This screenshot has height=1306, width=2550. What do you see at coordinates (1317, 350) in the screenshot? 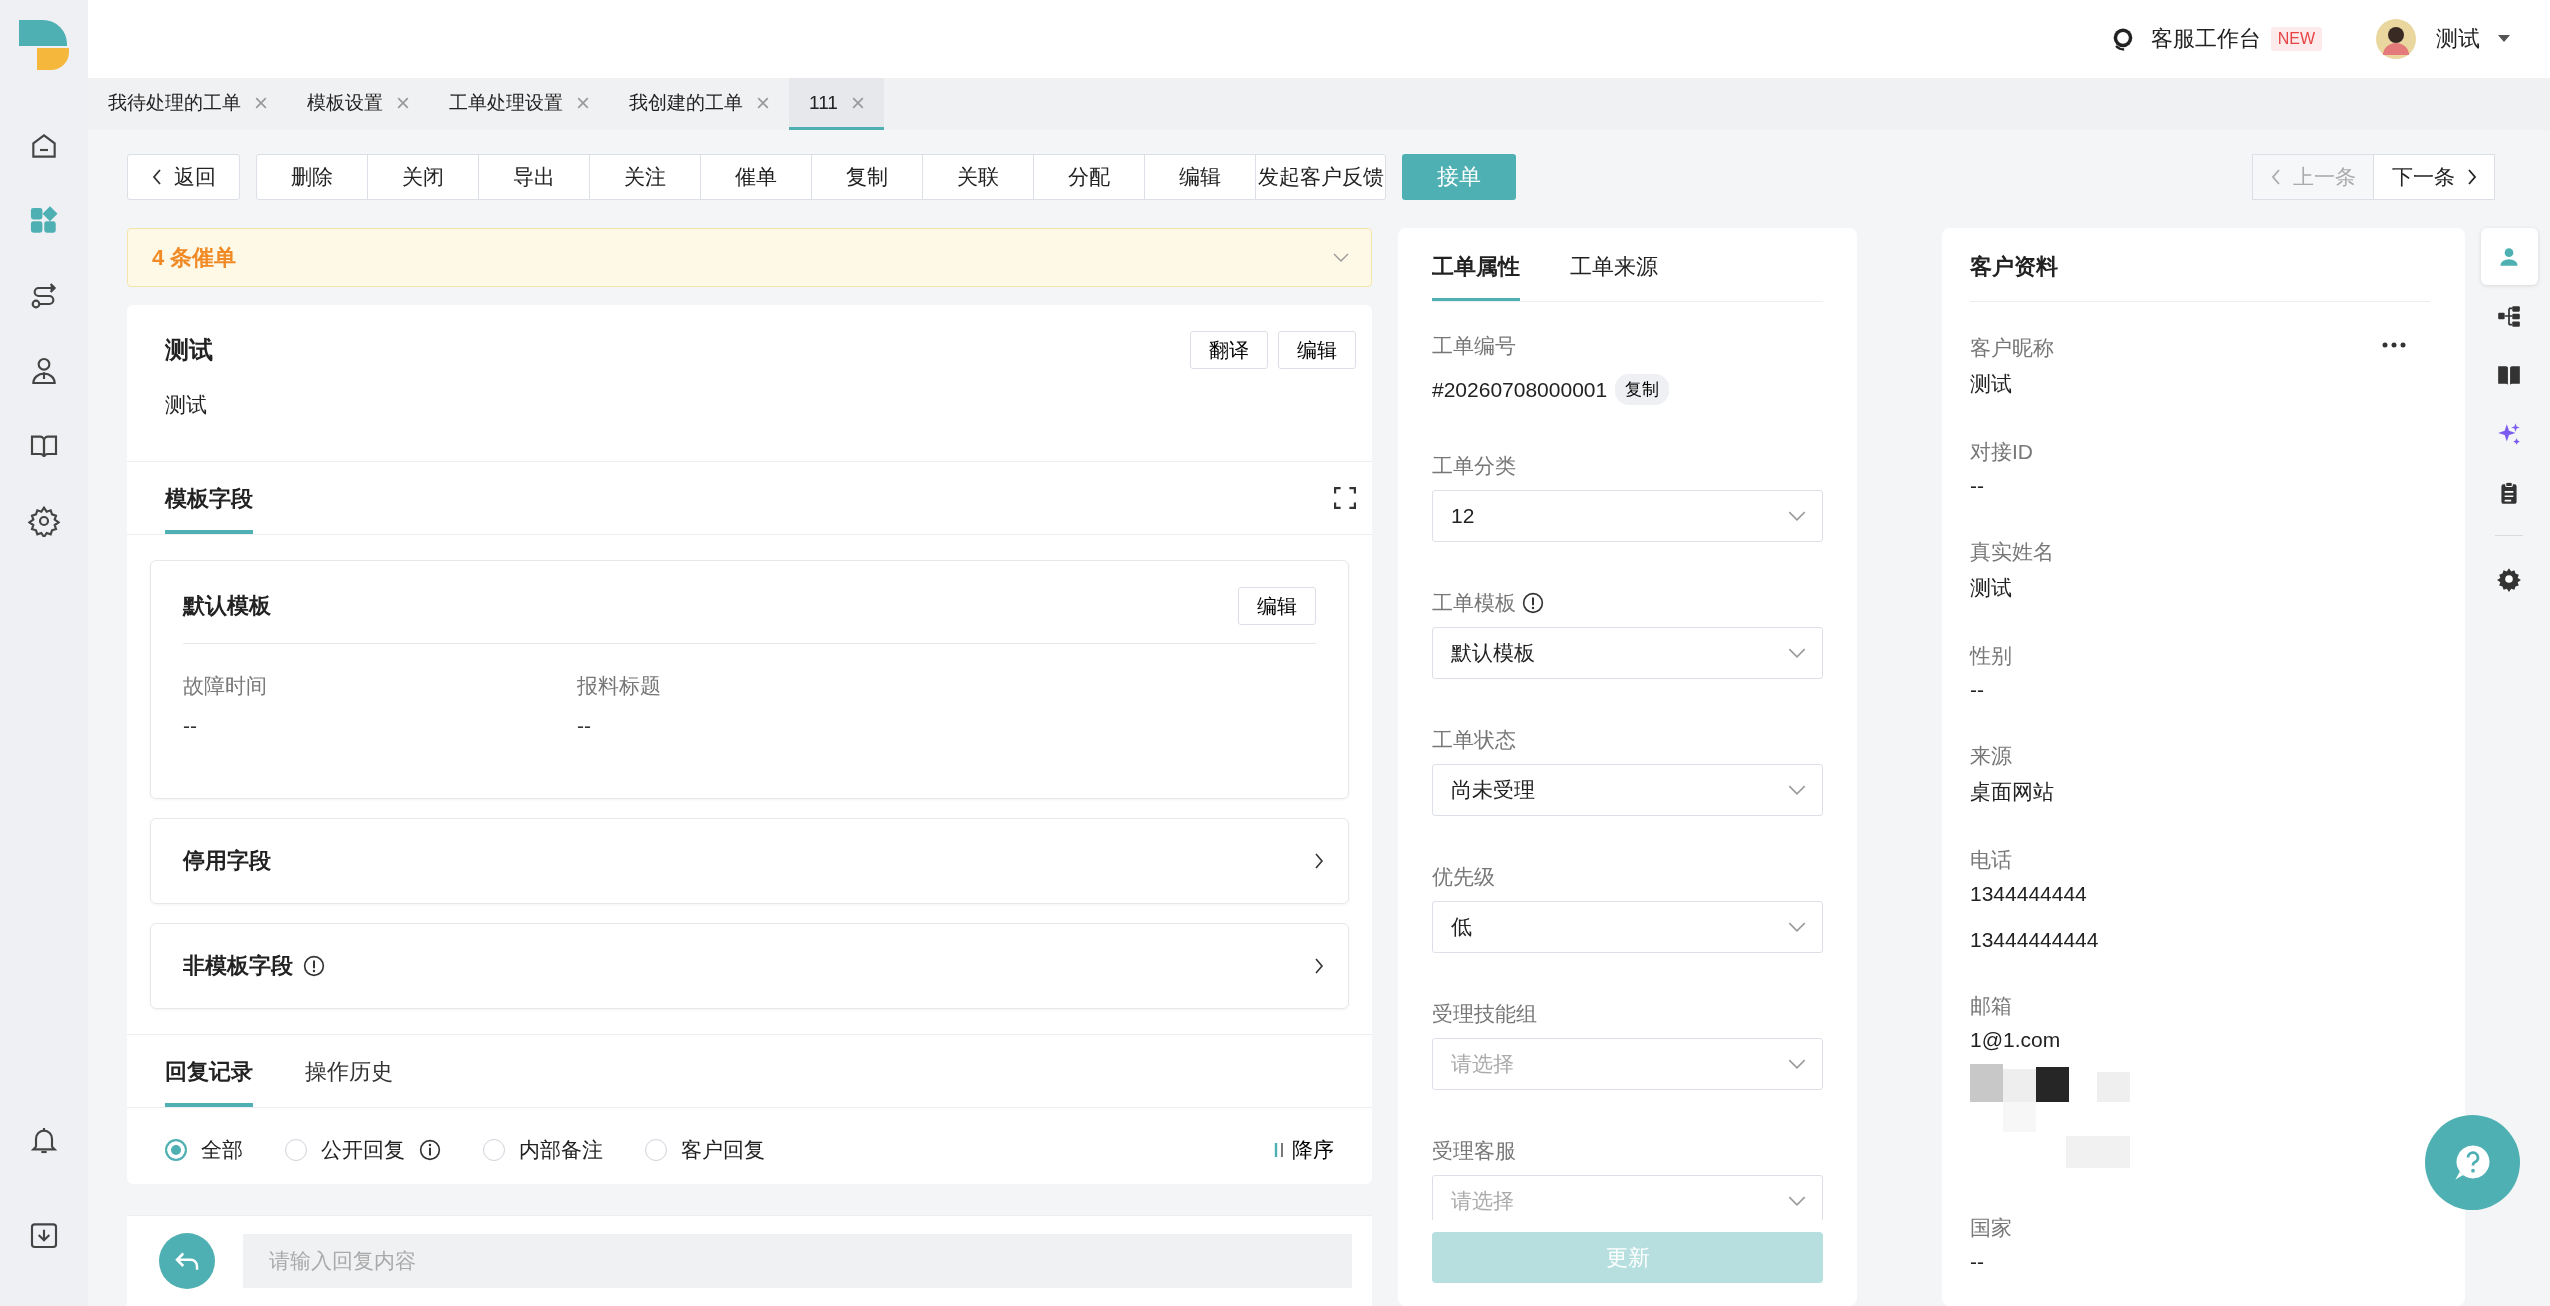
I see `ticket-button: 编辑` at bounding box center [1317, 350].